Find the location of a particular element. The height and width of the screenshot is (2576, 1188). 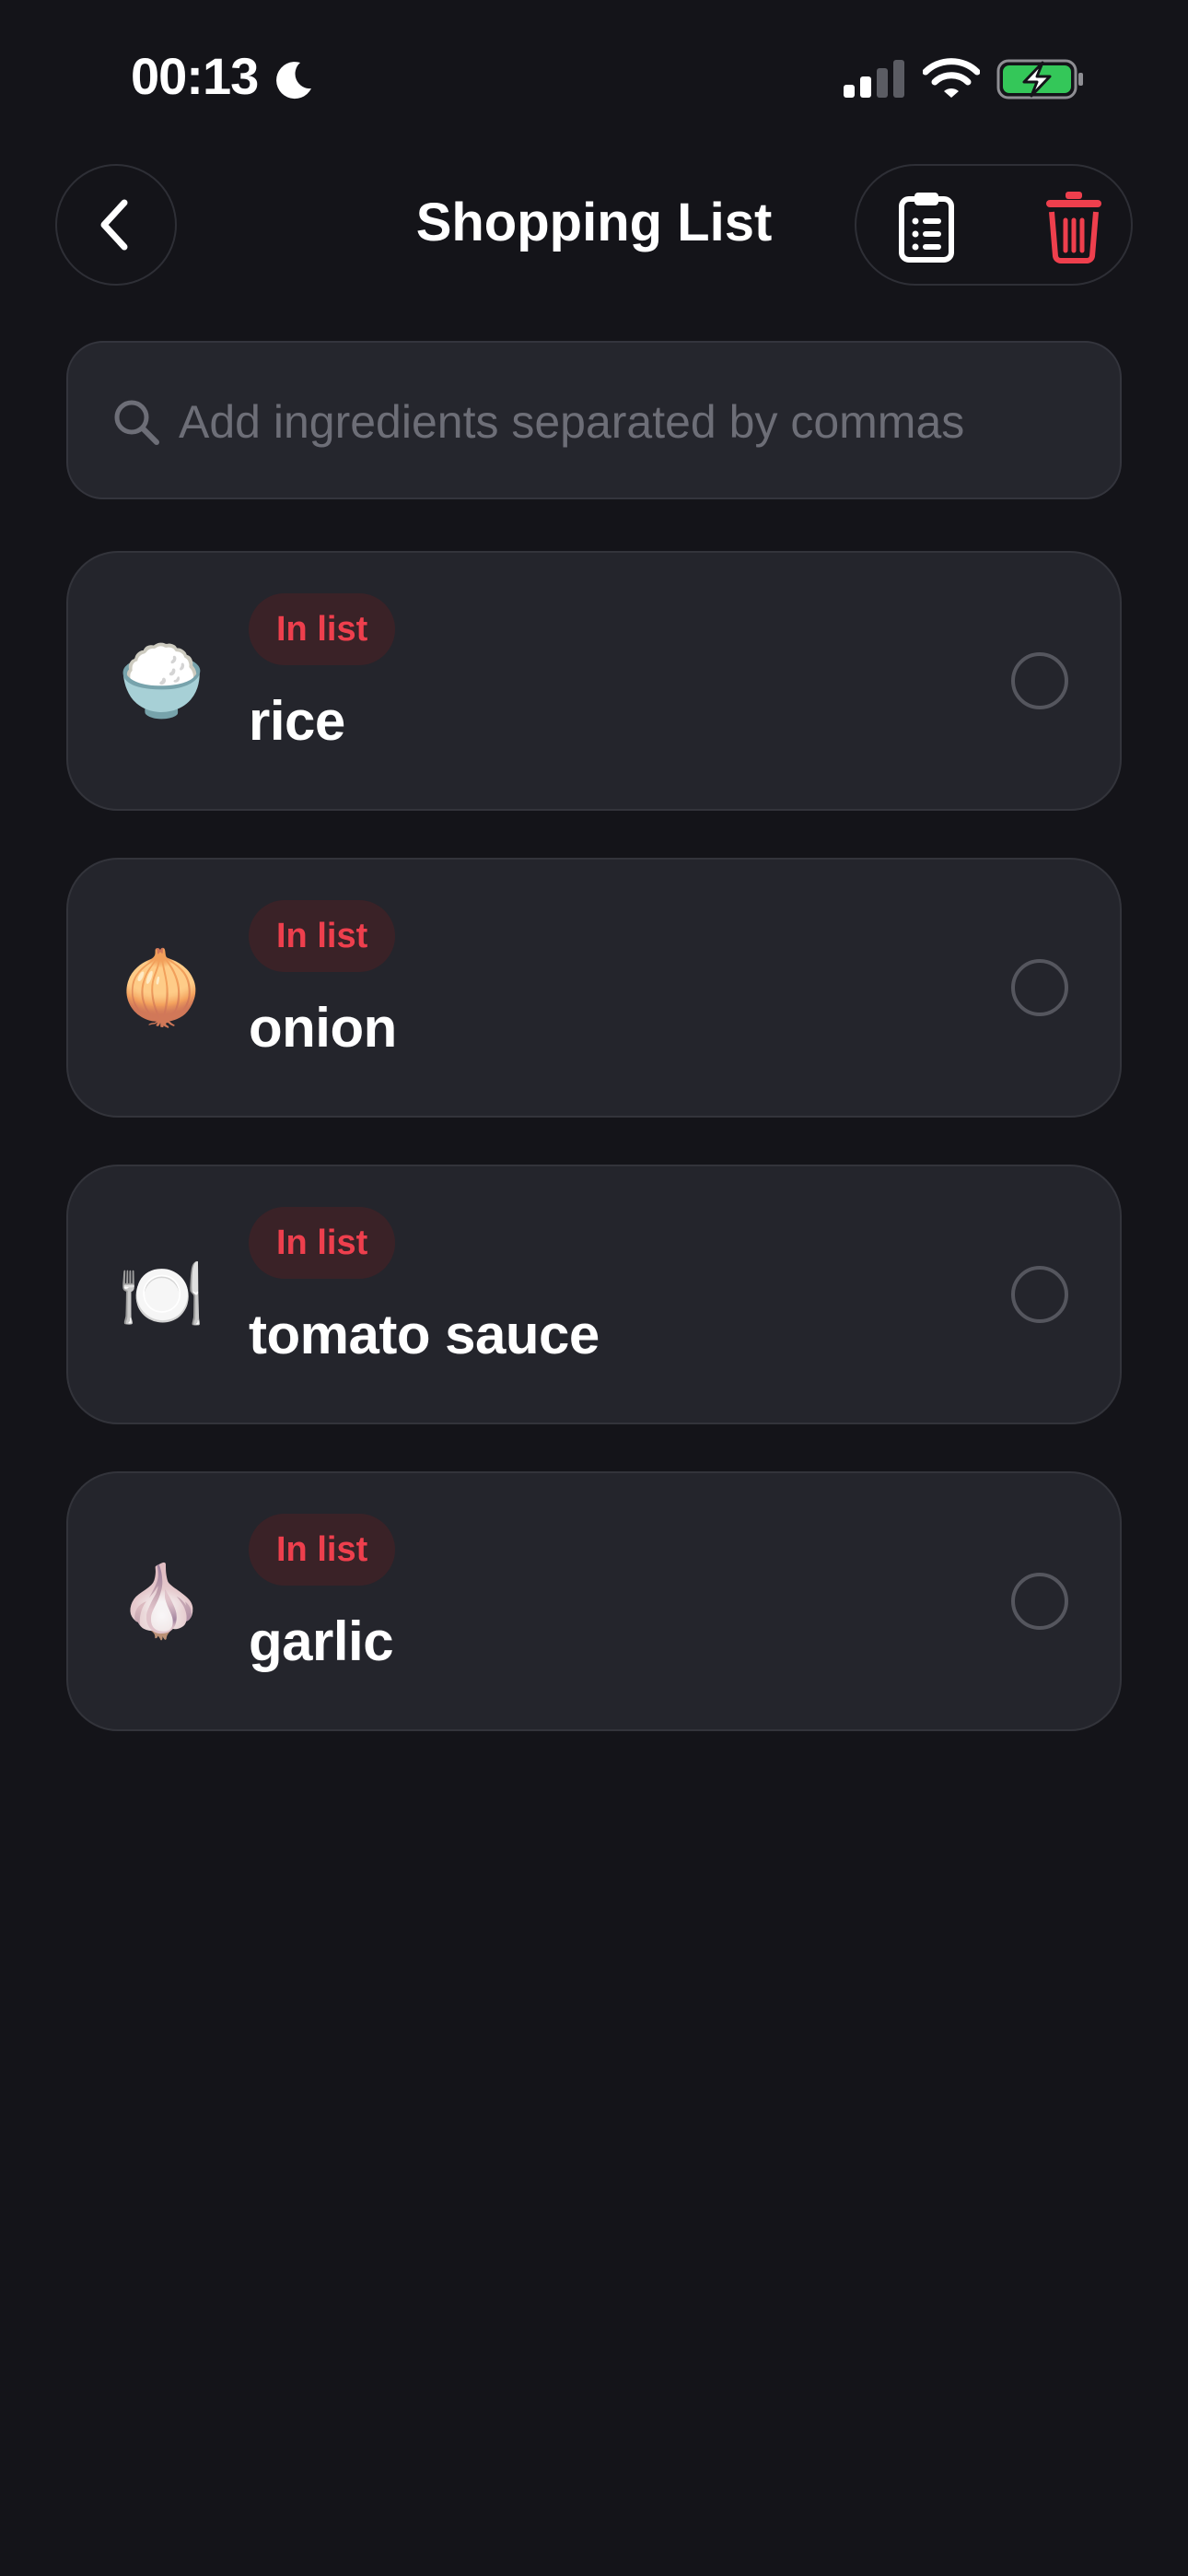

item-name: tomato sauce is located at coordinates (424, 1334).